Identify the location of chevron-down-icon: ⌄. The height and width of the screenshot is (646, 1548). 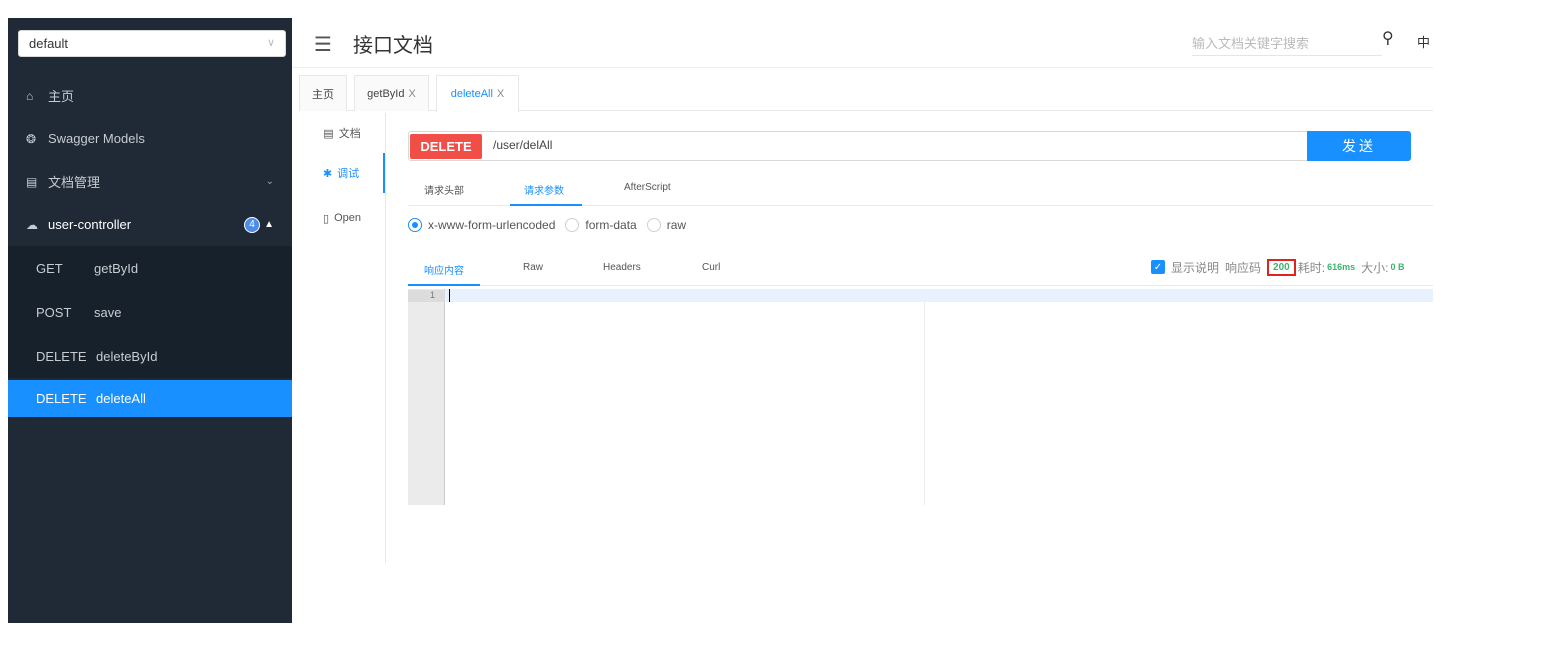
(269, 181).